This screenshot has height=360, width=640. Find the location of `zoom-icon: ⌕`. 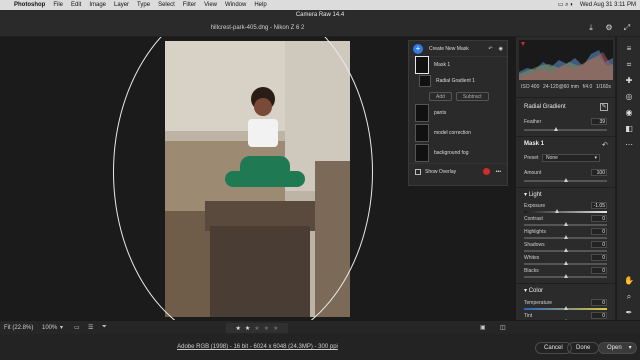

zoom-icon: ⌕ is located at coordinates (629, 297).